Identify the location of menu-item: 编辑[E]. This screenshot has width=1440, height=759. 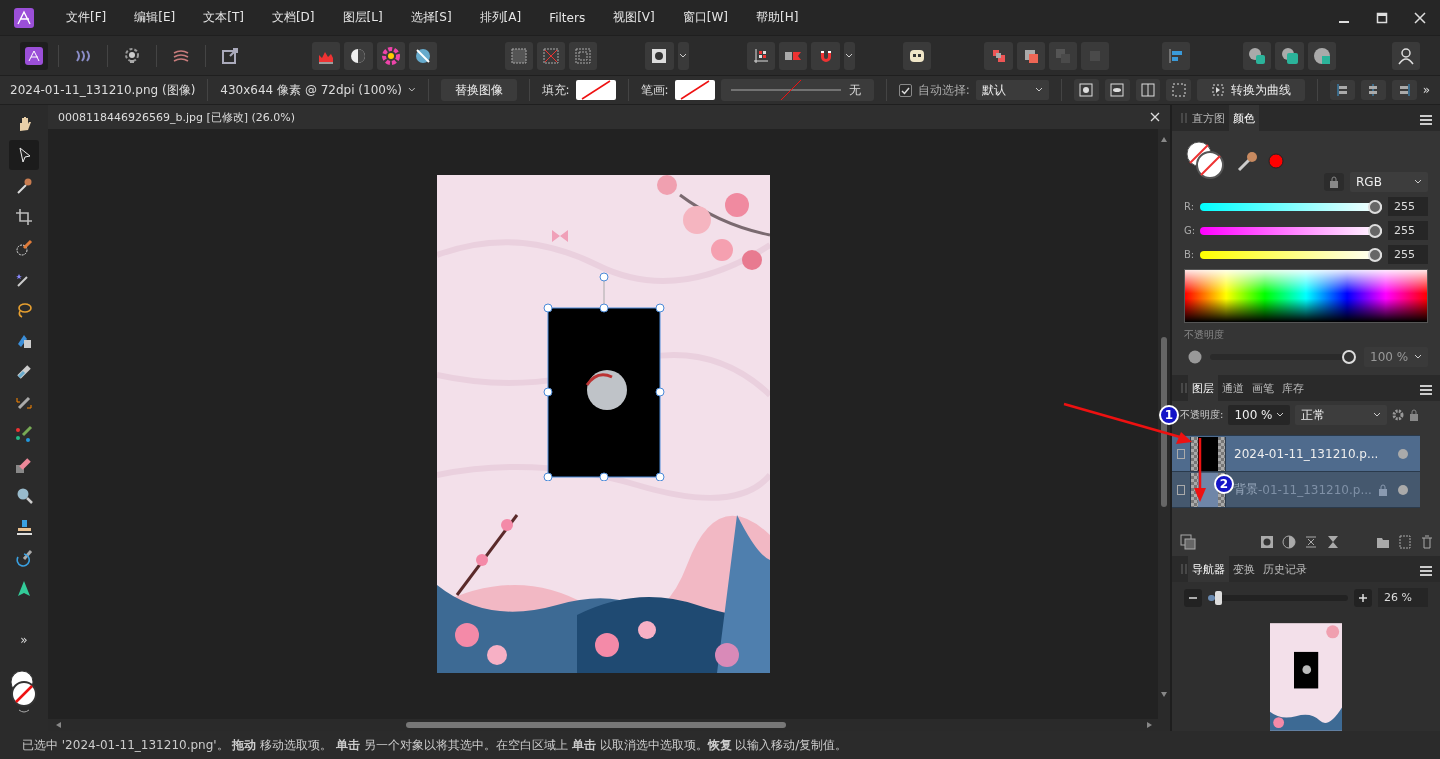
(155, 17).